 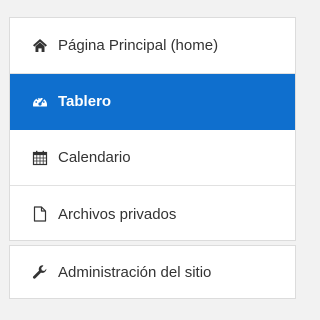 I want to click on nav-item-label: Administración del sitio, so click(x=135, y=272).